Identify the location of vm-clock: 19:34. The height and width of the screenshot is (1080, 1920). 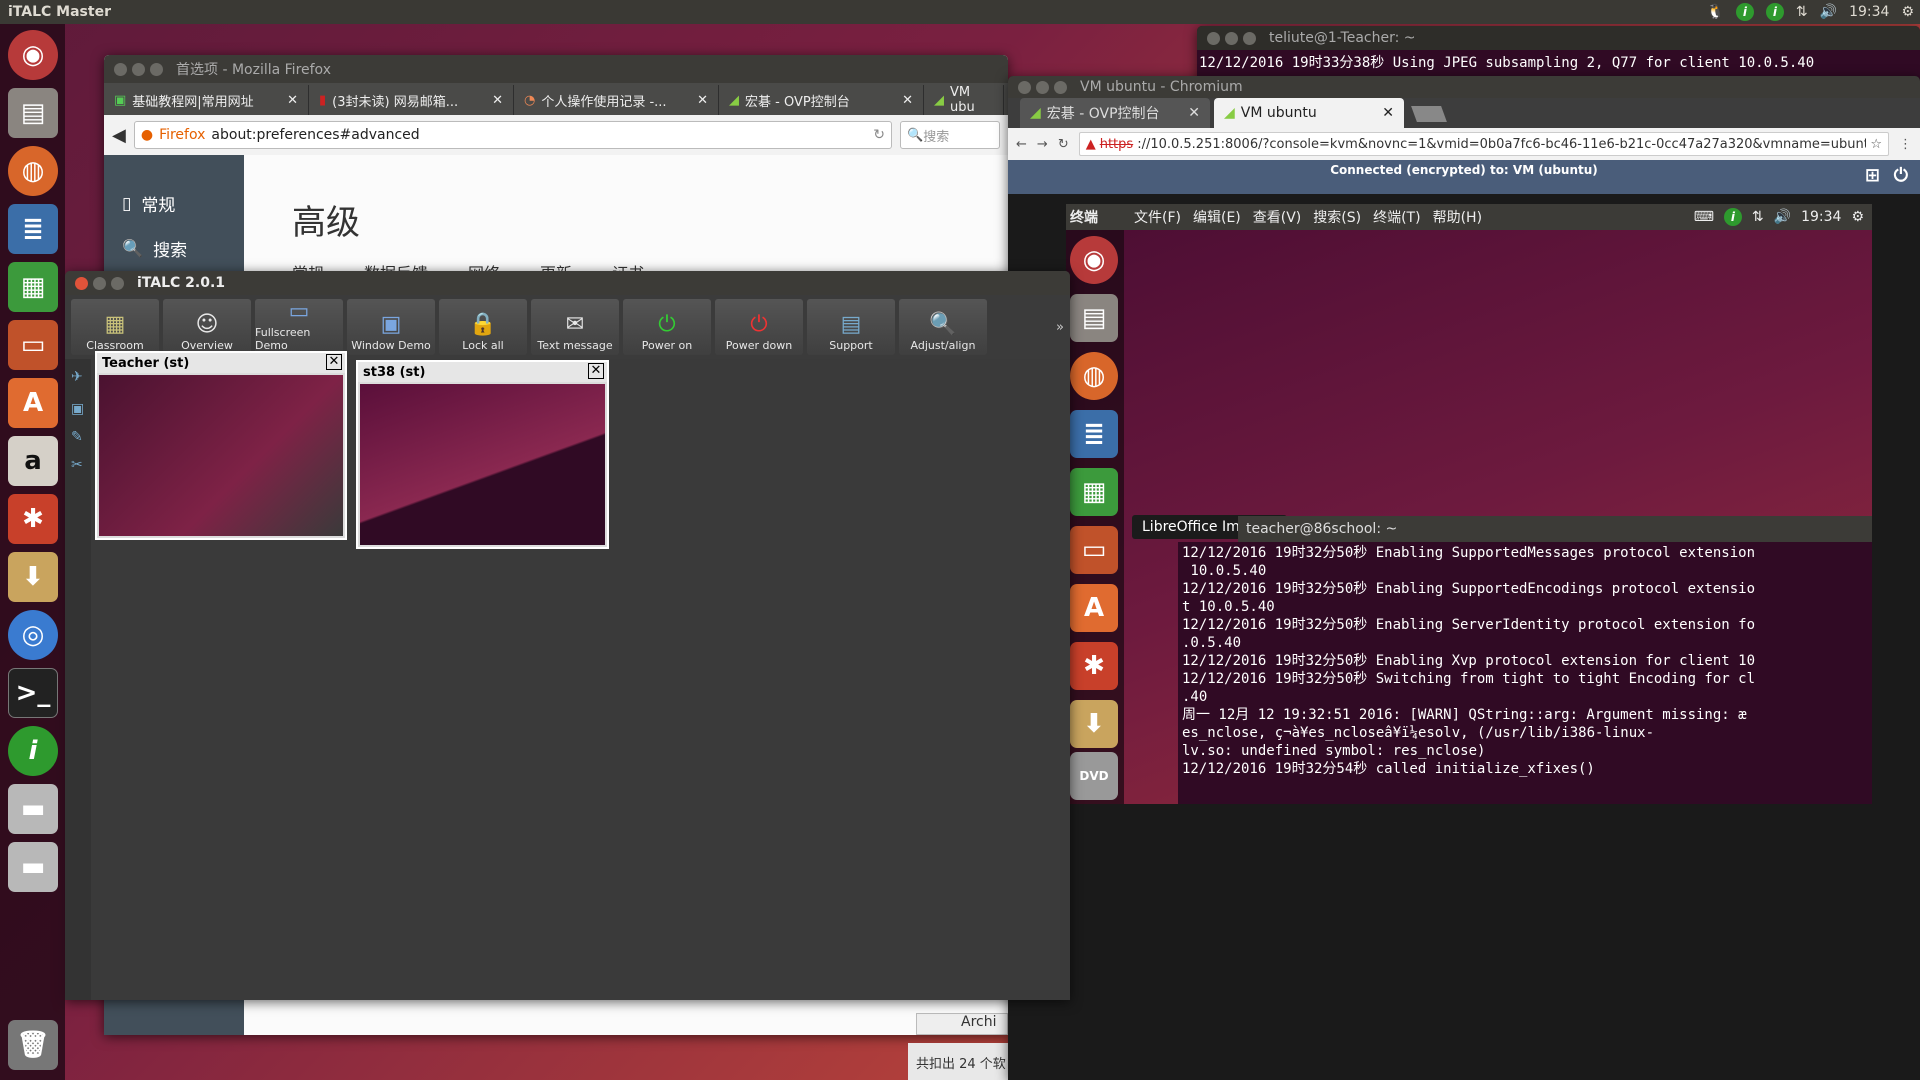
(1821, 217).